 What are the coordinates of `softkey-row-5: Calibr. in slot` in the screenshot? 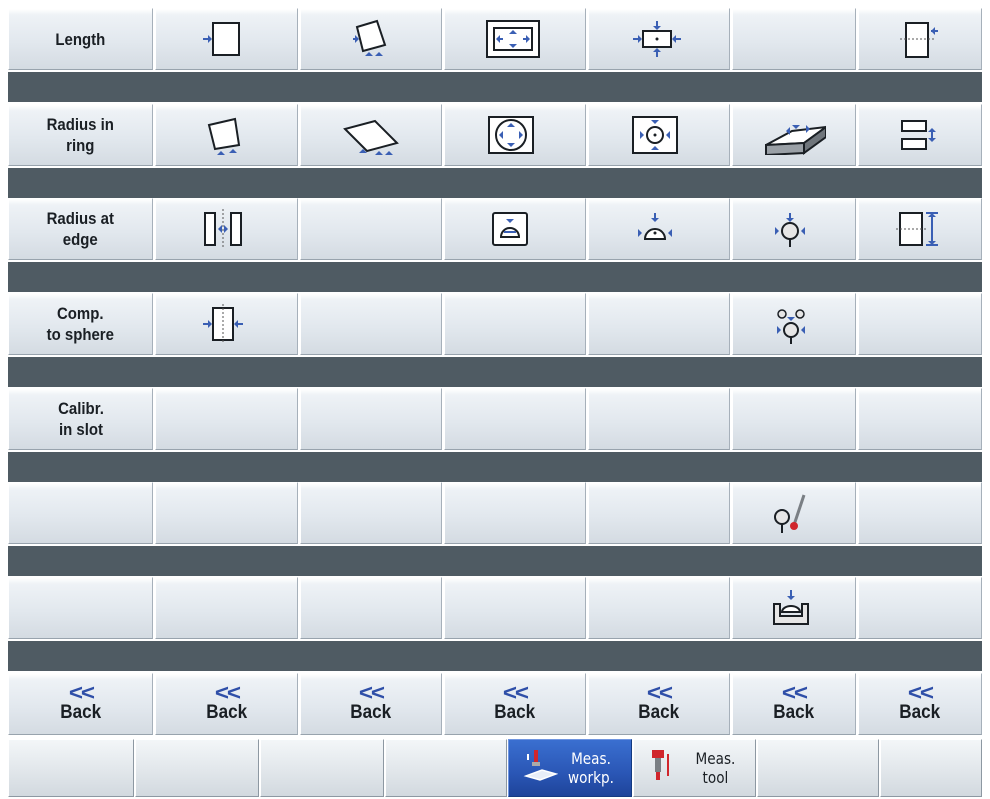 It's located at (495, 419).